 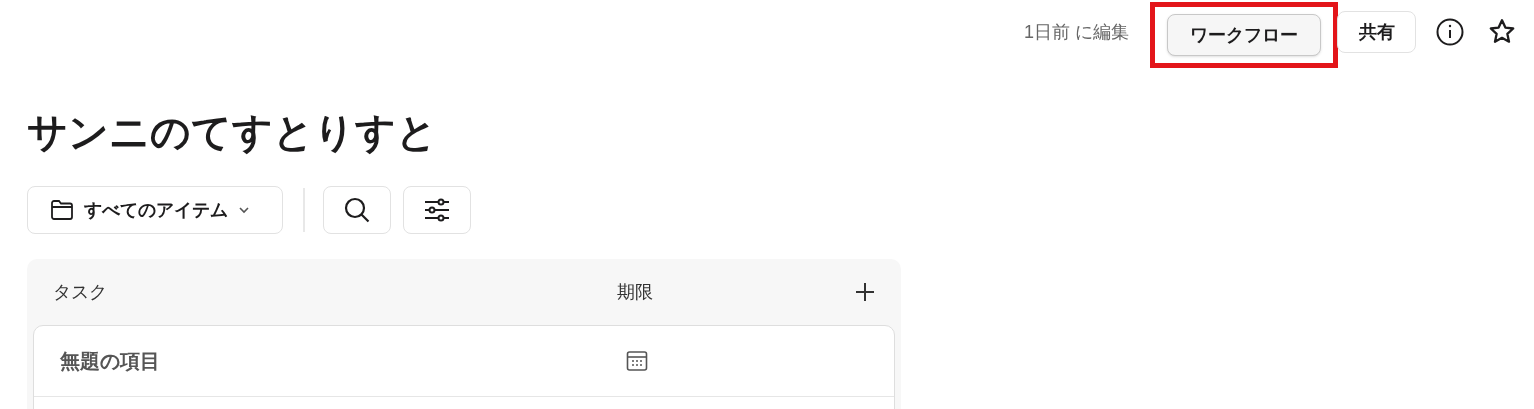 I want to click on workflow-button: ワークフロー, so click(x=1244, y=35).